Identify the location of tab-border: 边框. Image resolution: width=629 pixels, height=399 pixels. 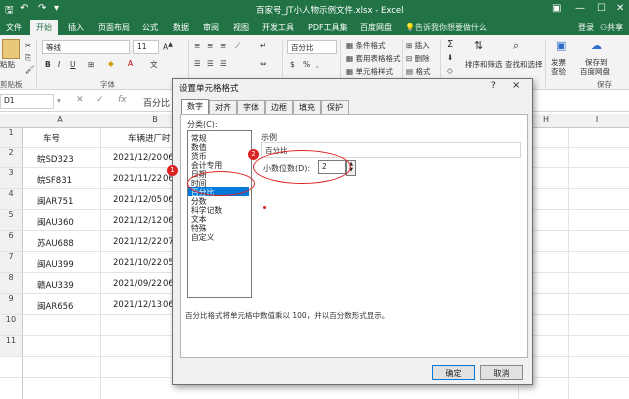
(279, 107).